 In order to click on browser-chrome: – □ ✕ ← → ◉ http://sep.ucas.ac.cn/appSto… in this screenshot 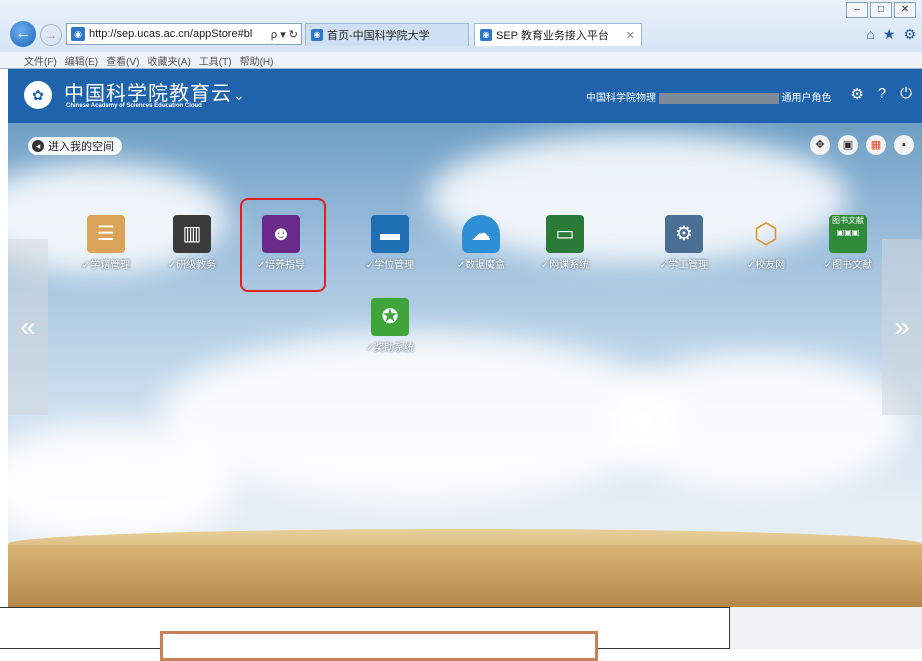, I will do `click(461, 34)`.